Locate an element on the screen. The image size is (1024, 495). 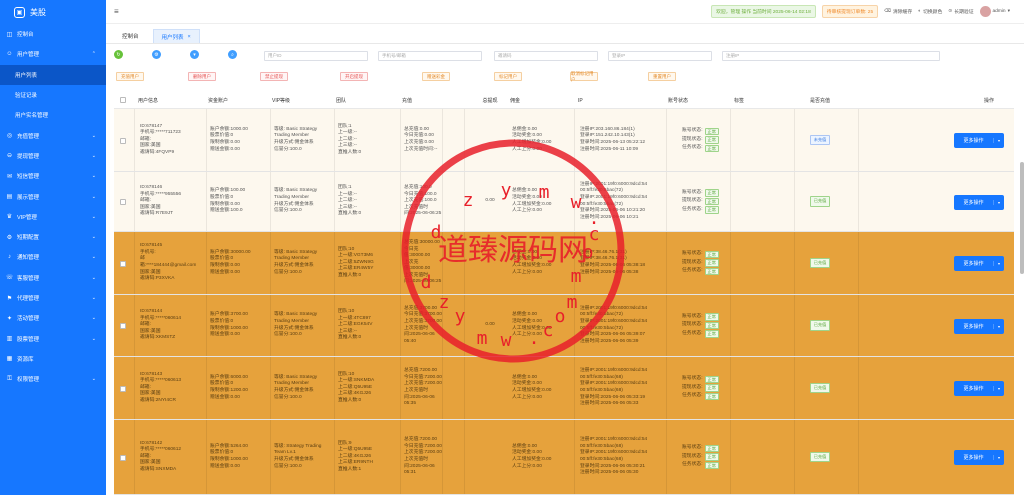
sidebar-item-label: 股票管理 is located at coordinates (28, 339).